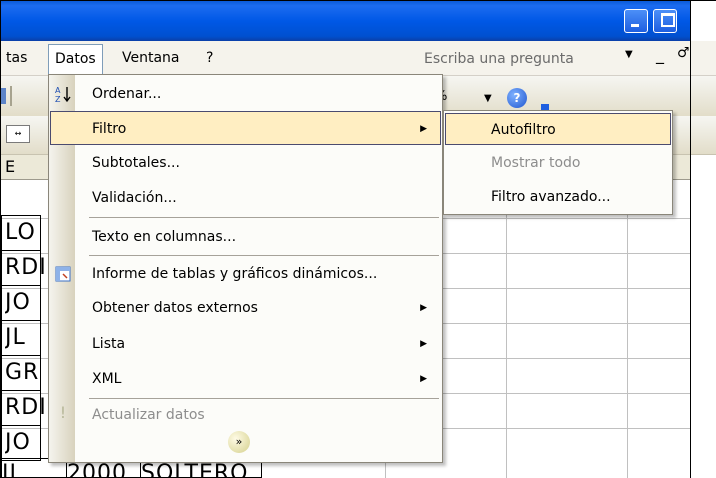 The height and width of the screenshot is (478, 716). I want to click on menu-datos-label: Datos, so click(75, 59).